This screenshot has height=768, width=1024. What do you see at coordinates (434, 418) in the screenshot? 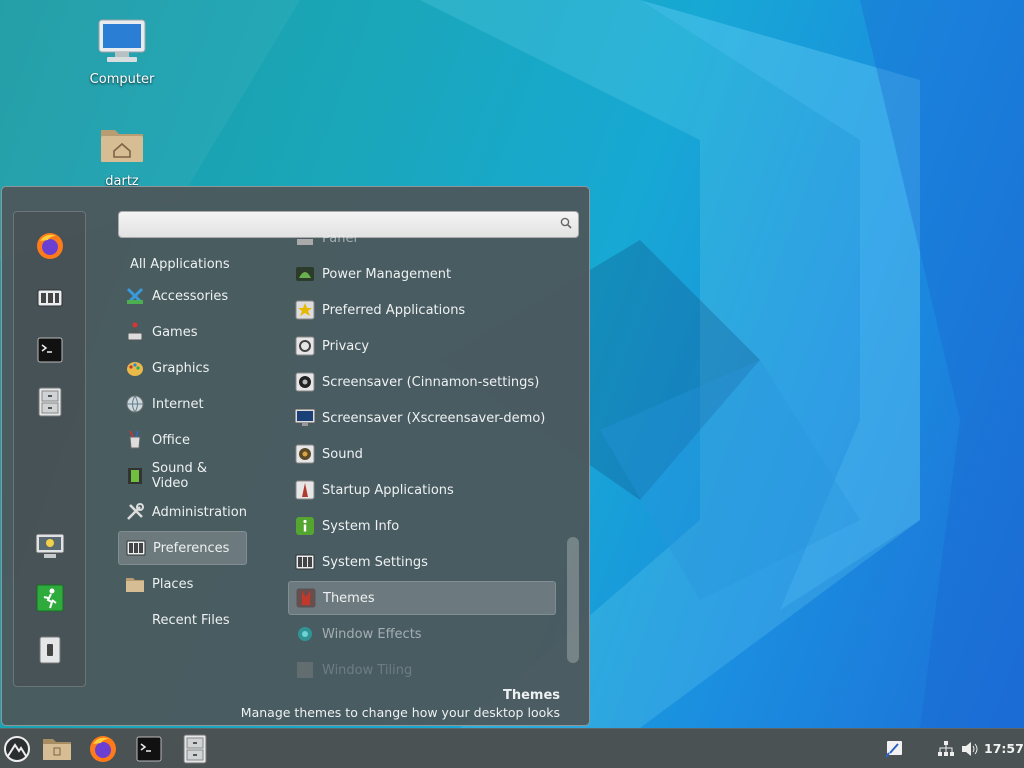
I see `app-label: Screensaver (Xscreensaver-demo)` at bounding box center [434, 418].